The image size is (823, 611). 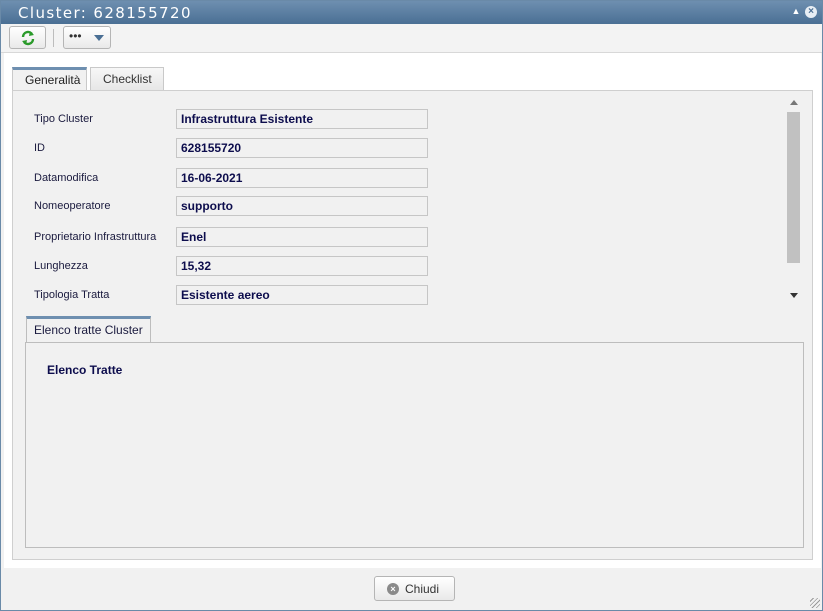 What do you see at coordinates (794, 295) in the screenshot?
I see `scroll-down-icon` at bounding box center [794, 295].